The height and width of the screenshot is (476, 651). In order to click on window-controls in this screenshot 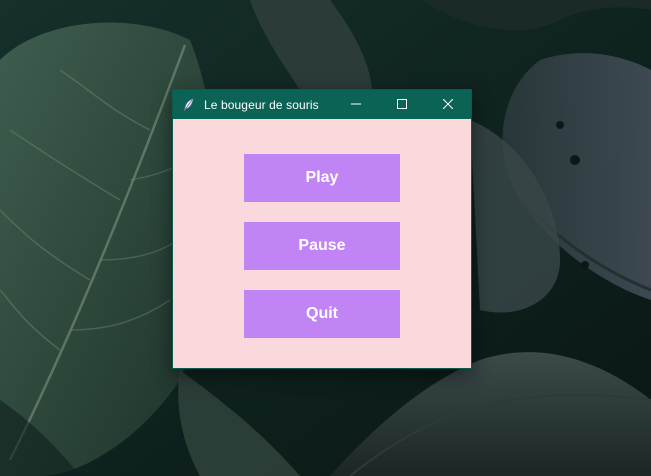, I will do `click(402, 104)`.